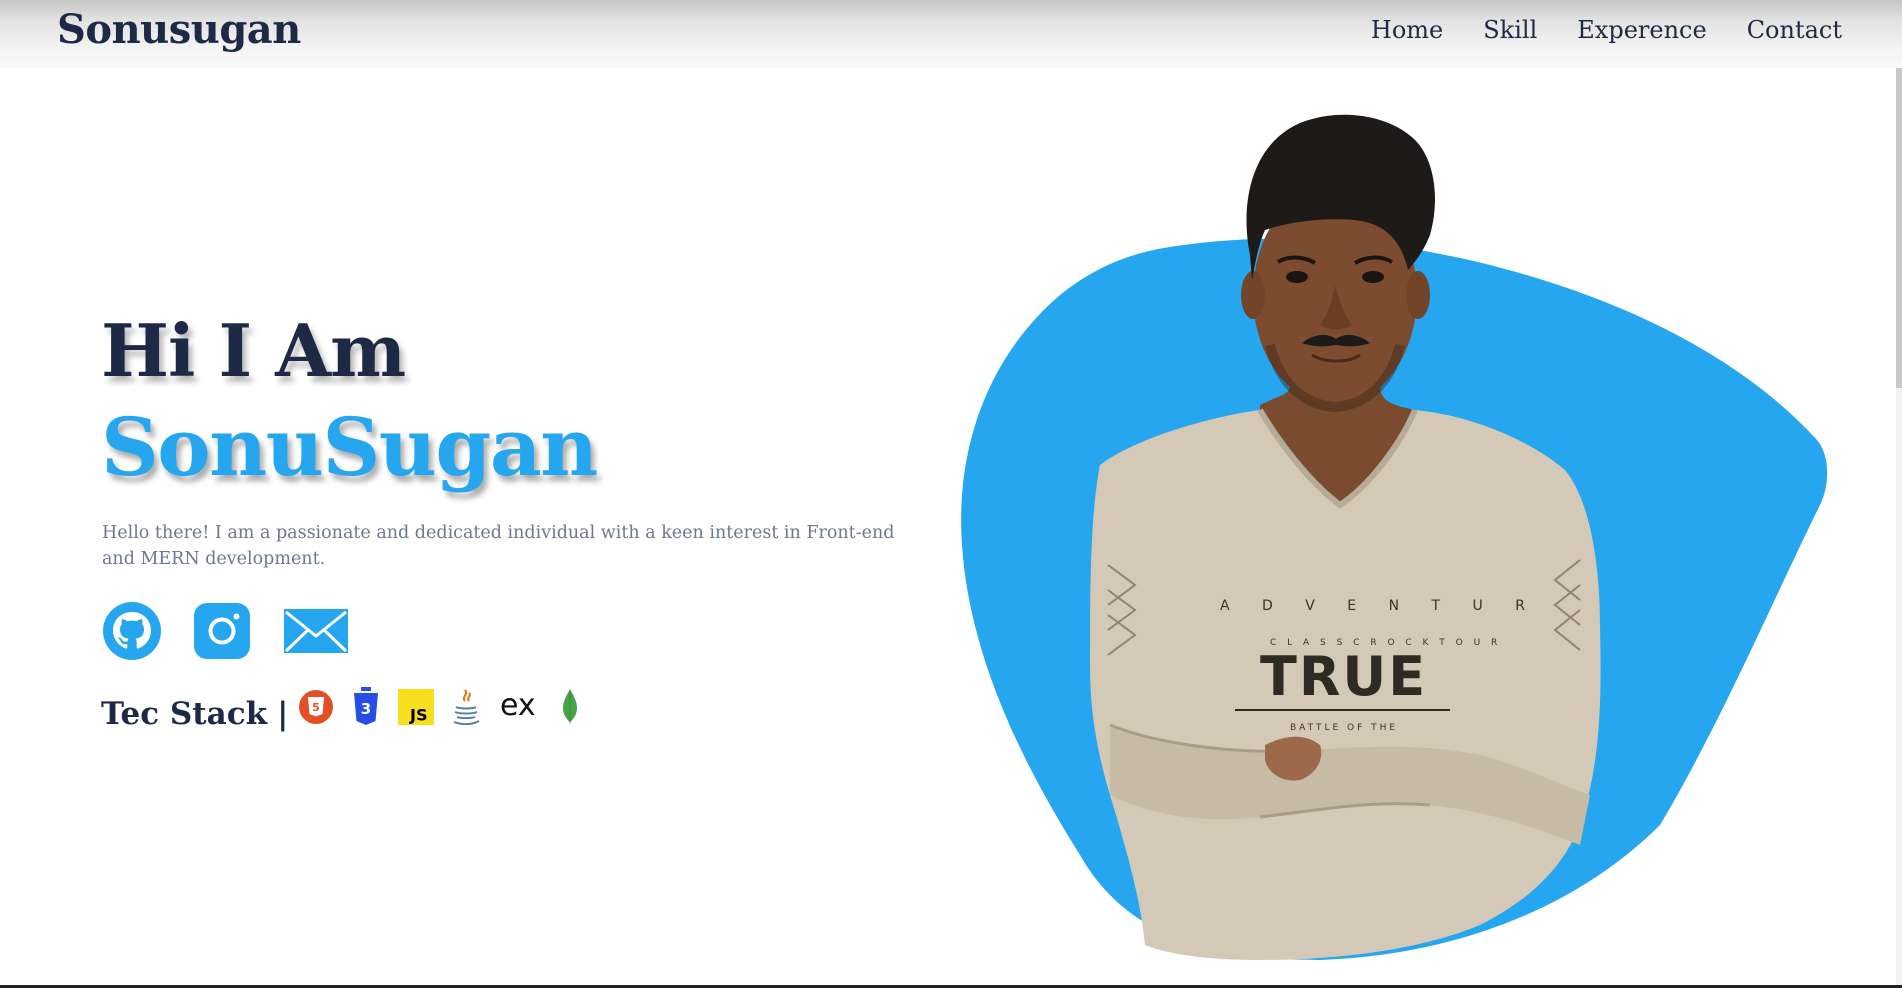 The width and height of the screenshot is (1902, 988). What do you see at coordinates (349, 447) in the screenshot?
I see `hero-name: SonuSugan` at bounding box center [349, 447].